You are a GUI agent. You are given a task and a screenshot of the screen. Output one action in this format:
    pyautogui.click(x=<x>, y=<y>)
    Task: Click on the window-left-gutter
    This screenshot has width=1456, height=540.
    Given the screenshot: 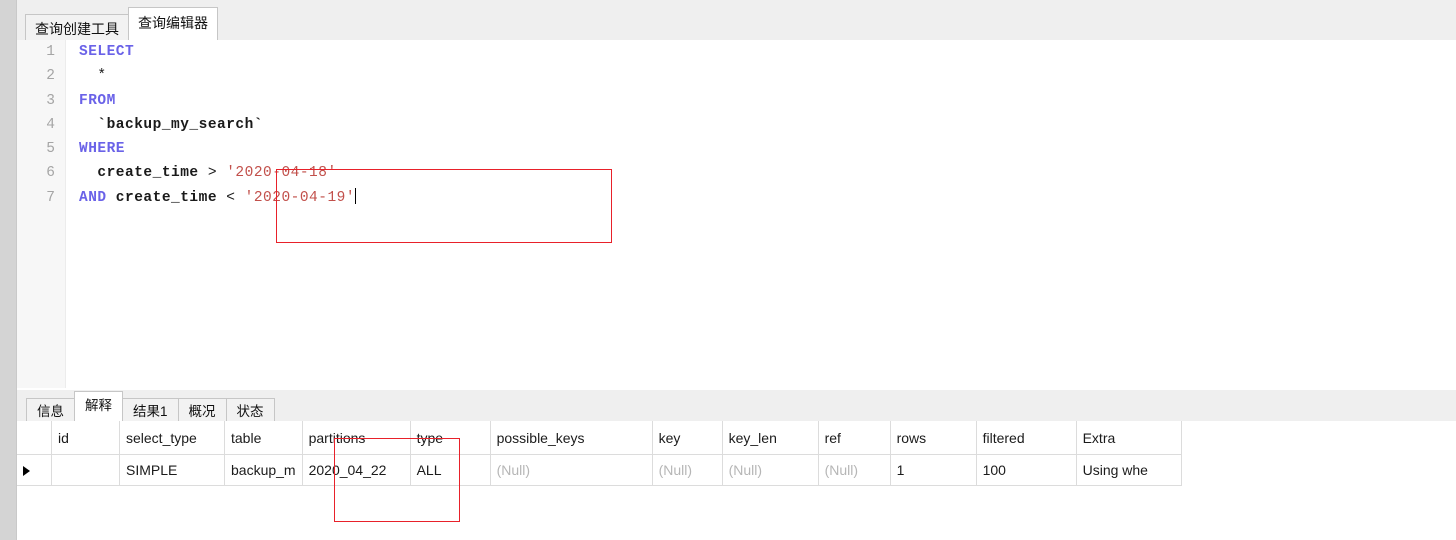 What is the action you would take?
    pyautogui.click(x=8, y=270)
    